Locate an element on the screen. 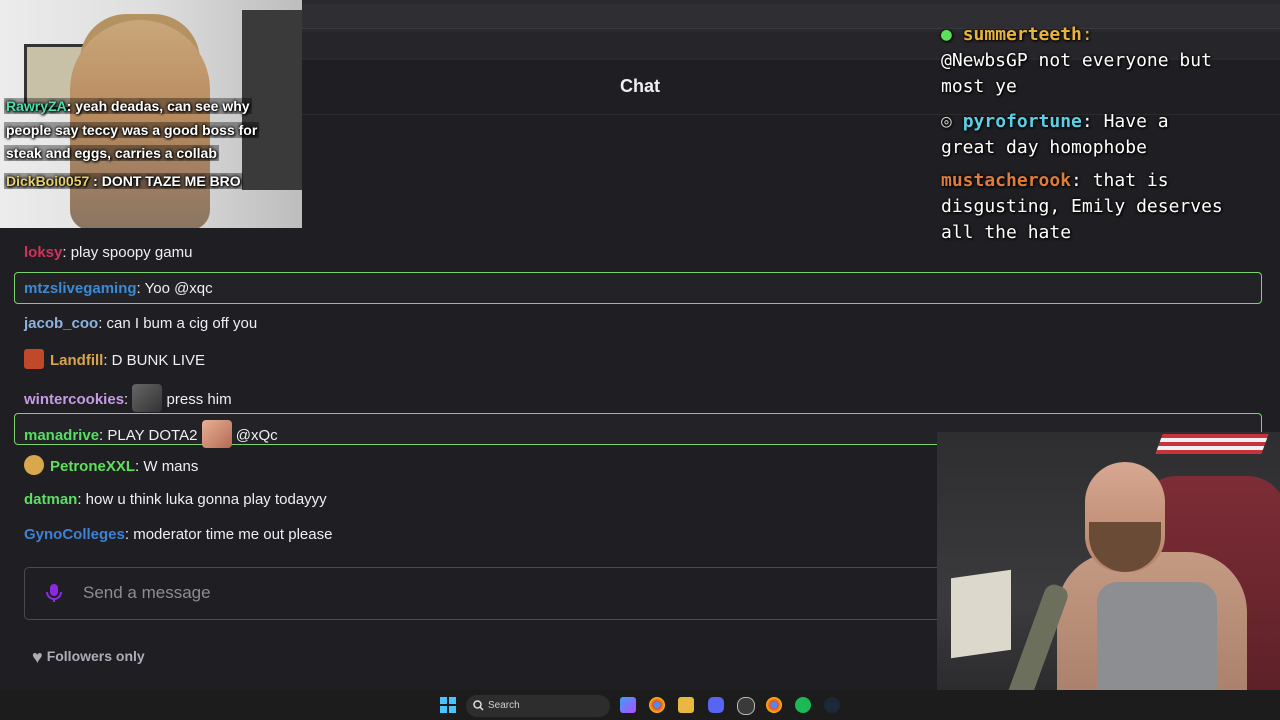 Image resolution: width=1280 pixels, height=720 pixels. heart-icon: ♥ is located at coordinates (37, 657).